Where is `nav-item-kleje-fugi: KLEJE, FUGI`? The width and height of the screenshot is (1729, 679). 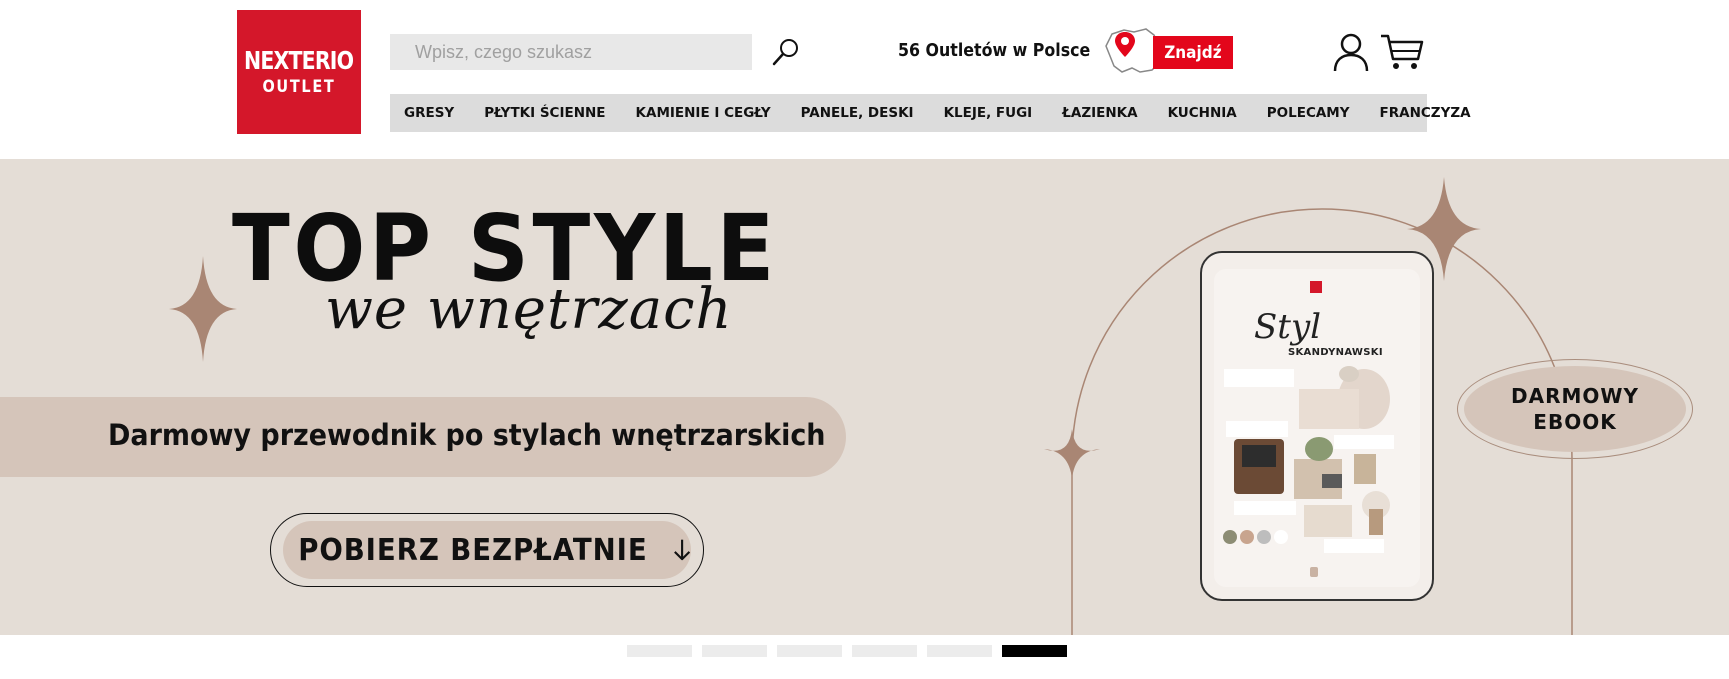 nav-item-kleje-fugi: KLEJE, FUGI is located at coordinates (988, 113).